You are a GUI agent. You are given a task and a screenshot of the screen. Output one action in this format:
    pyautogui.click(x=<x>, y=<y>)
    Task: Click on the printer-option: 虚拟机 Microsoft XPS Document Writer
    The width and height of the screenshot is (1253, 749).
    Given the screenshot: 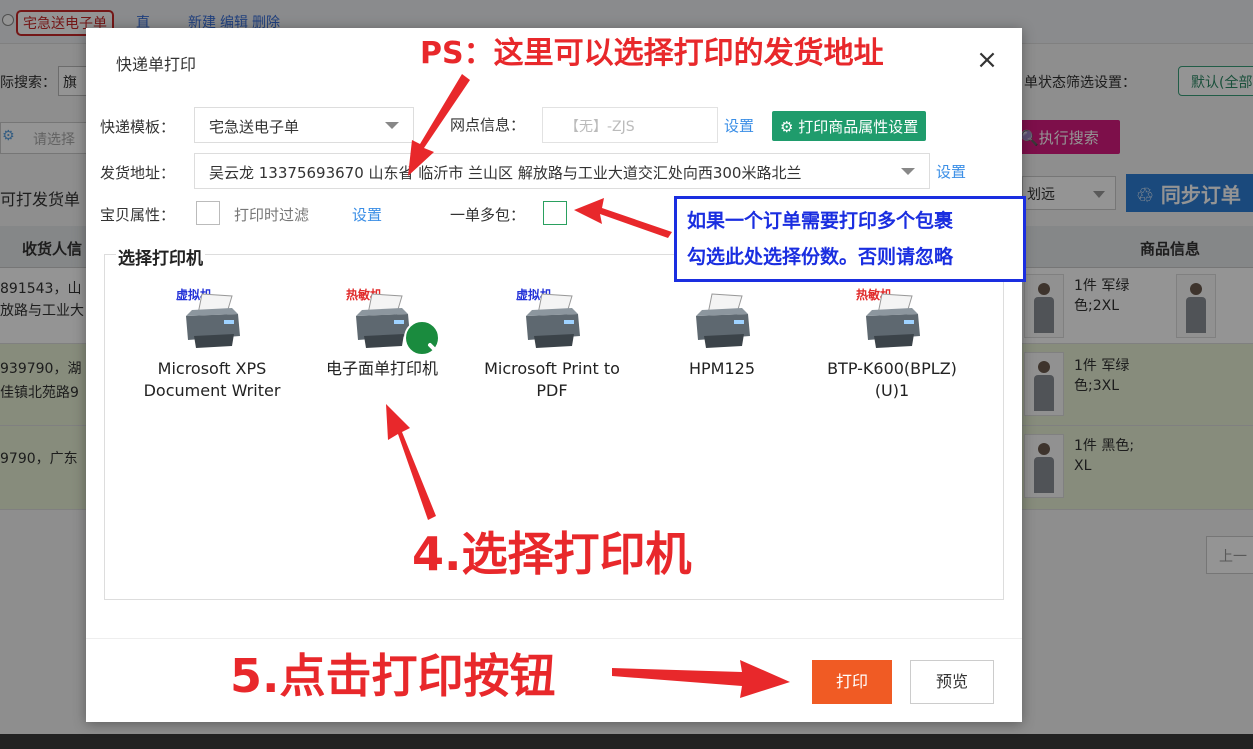 What is the action you would take?
    pyautogui.click(x=212, y=343)
    